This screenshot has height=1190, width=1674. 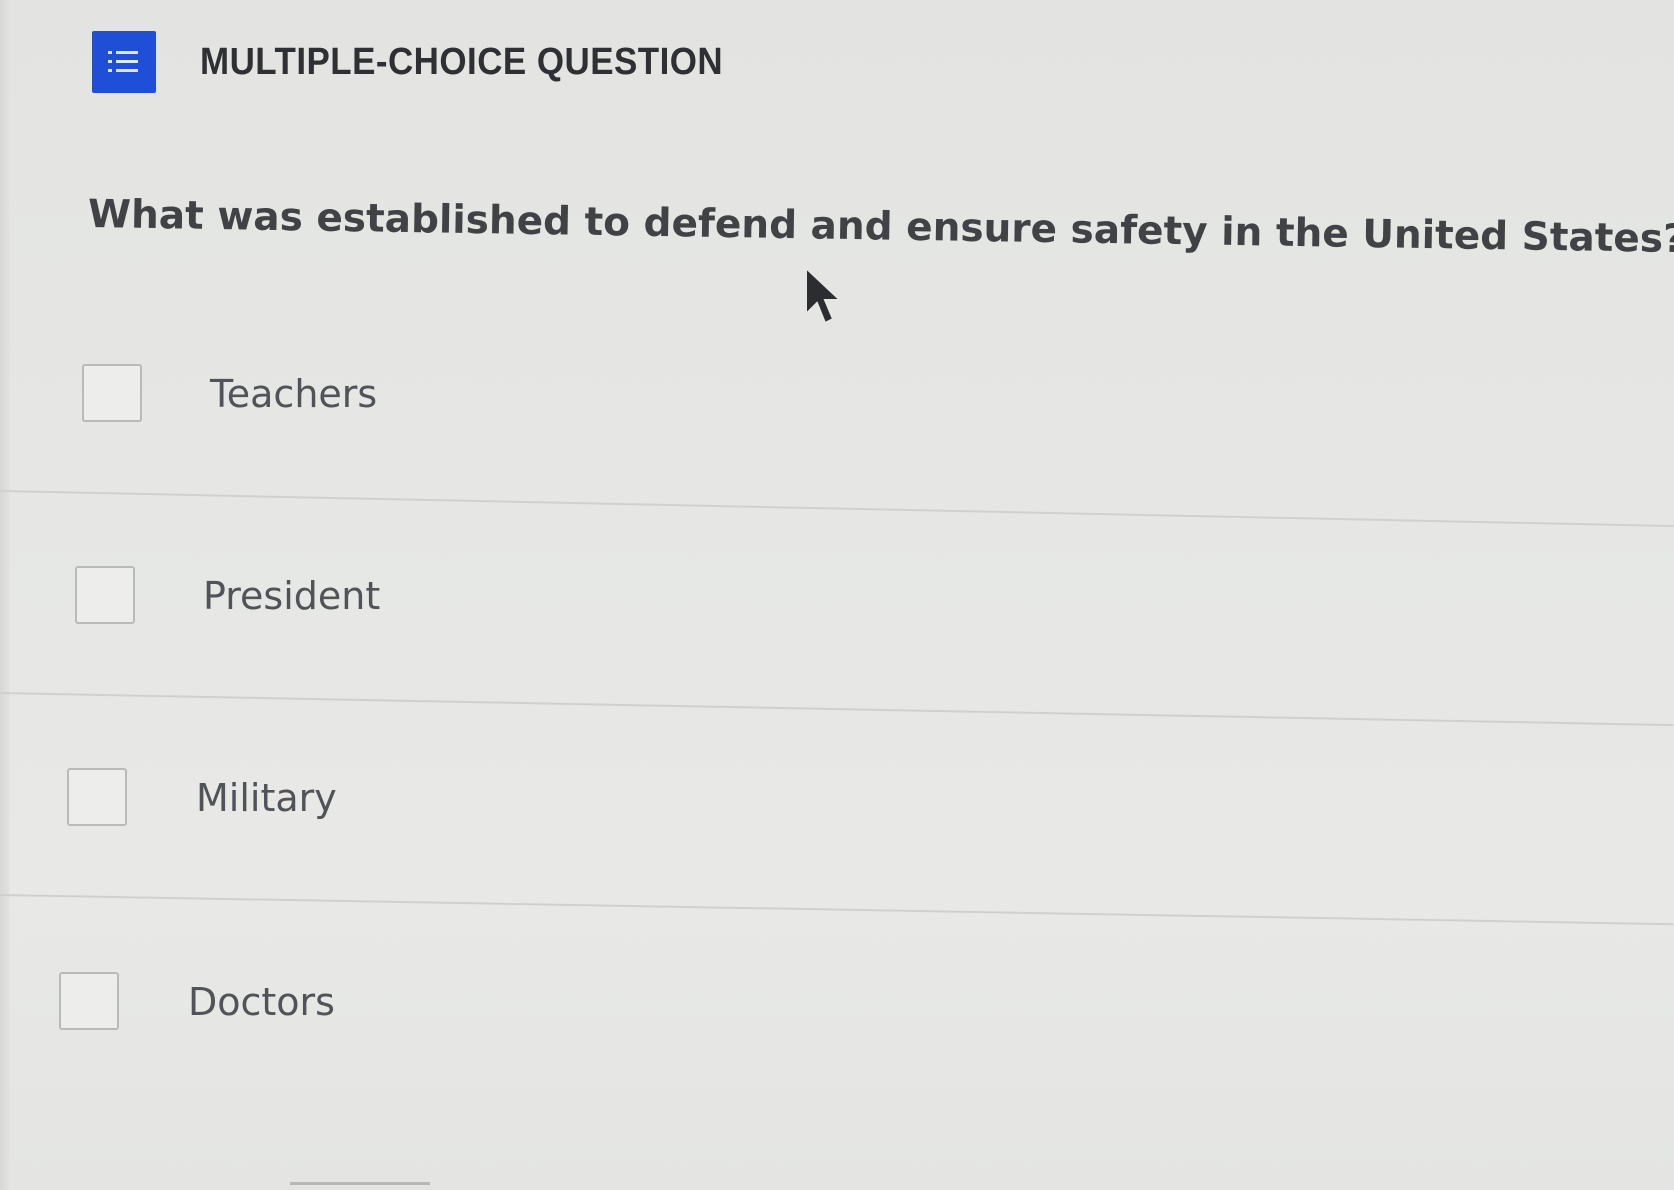 What do you see at coordinates (266, 798) in the screenshot?
I see `answer-label: Military` at bounding box center [266, 798].